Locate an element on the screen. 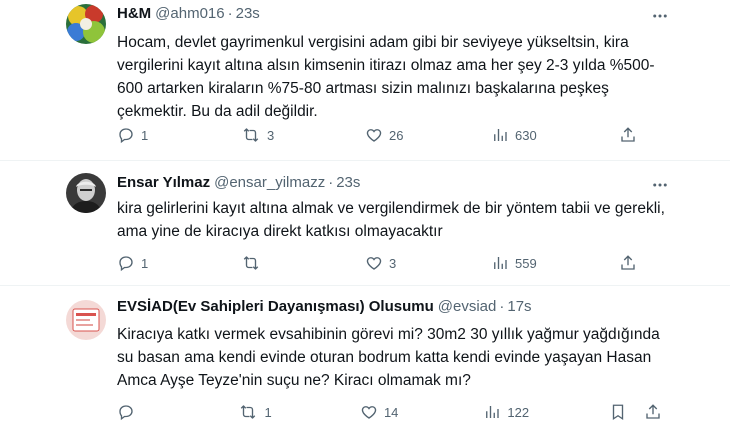  like-button: 26 is located at coordinates (428, 135).